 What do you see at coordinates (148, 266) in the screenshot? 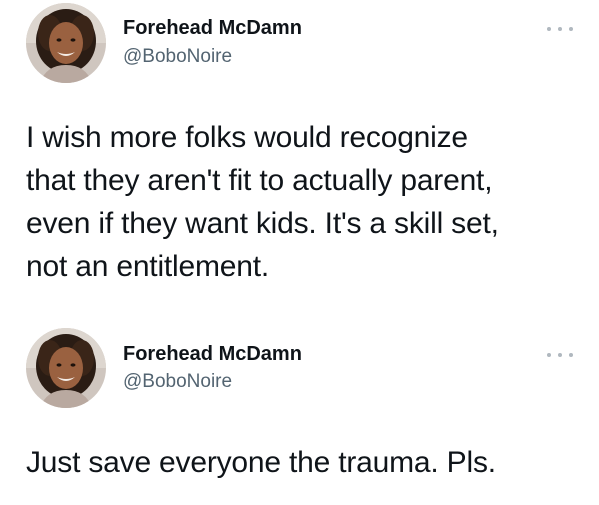
I see `tweet-text-line: not an entitlement.` at bounding box center [148, 266].